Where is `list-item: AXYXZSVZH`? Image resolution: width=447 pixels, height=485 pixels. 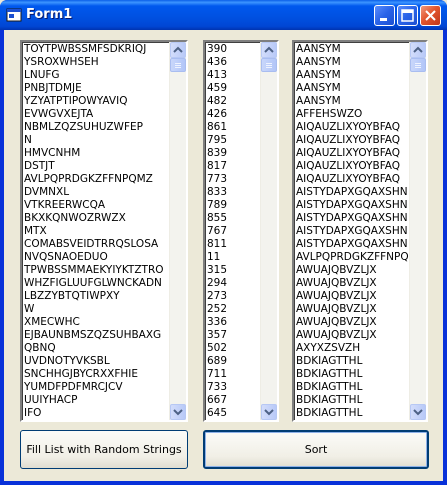
list-item: AXYXZSVZH is located at coordinates (352, 348).